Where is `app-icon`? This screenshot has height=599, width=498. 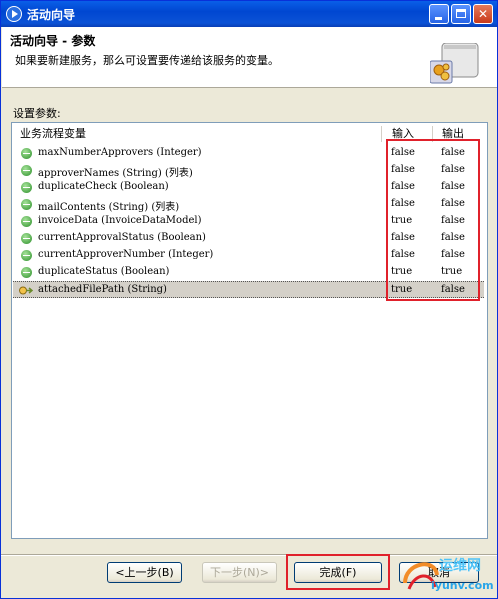 app-icon is located at coordinates (14, 14).